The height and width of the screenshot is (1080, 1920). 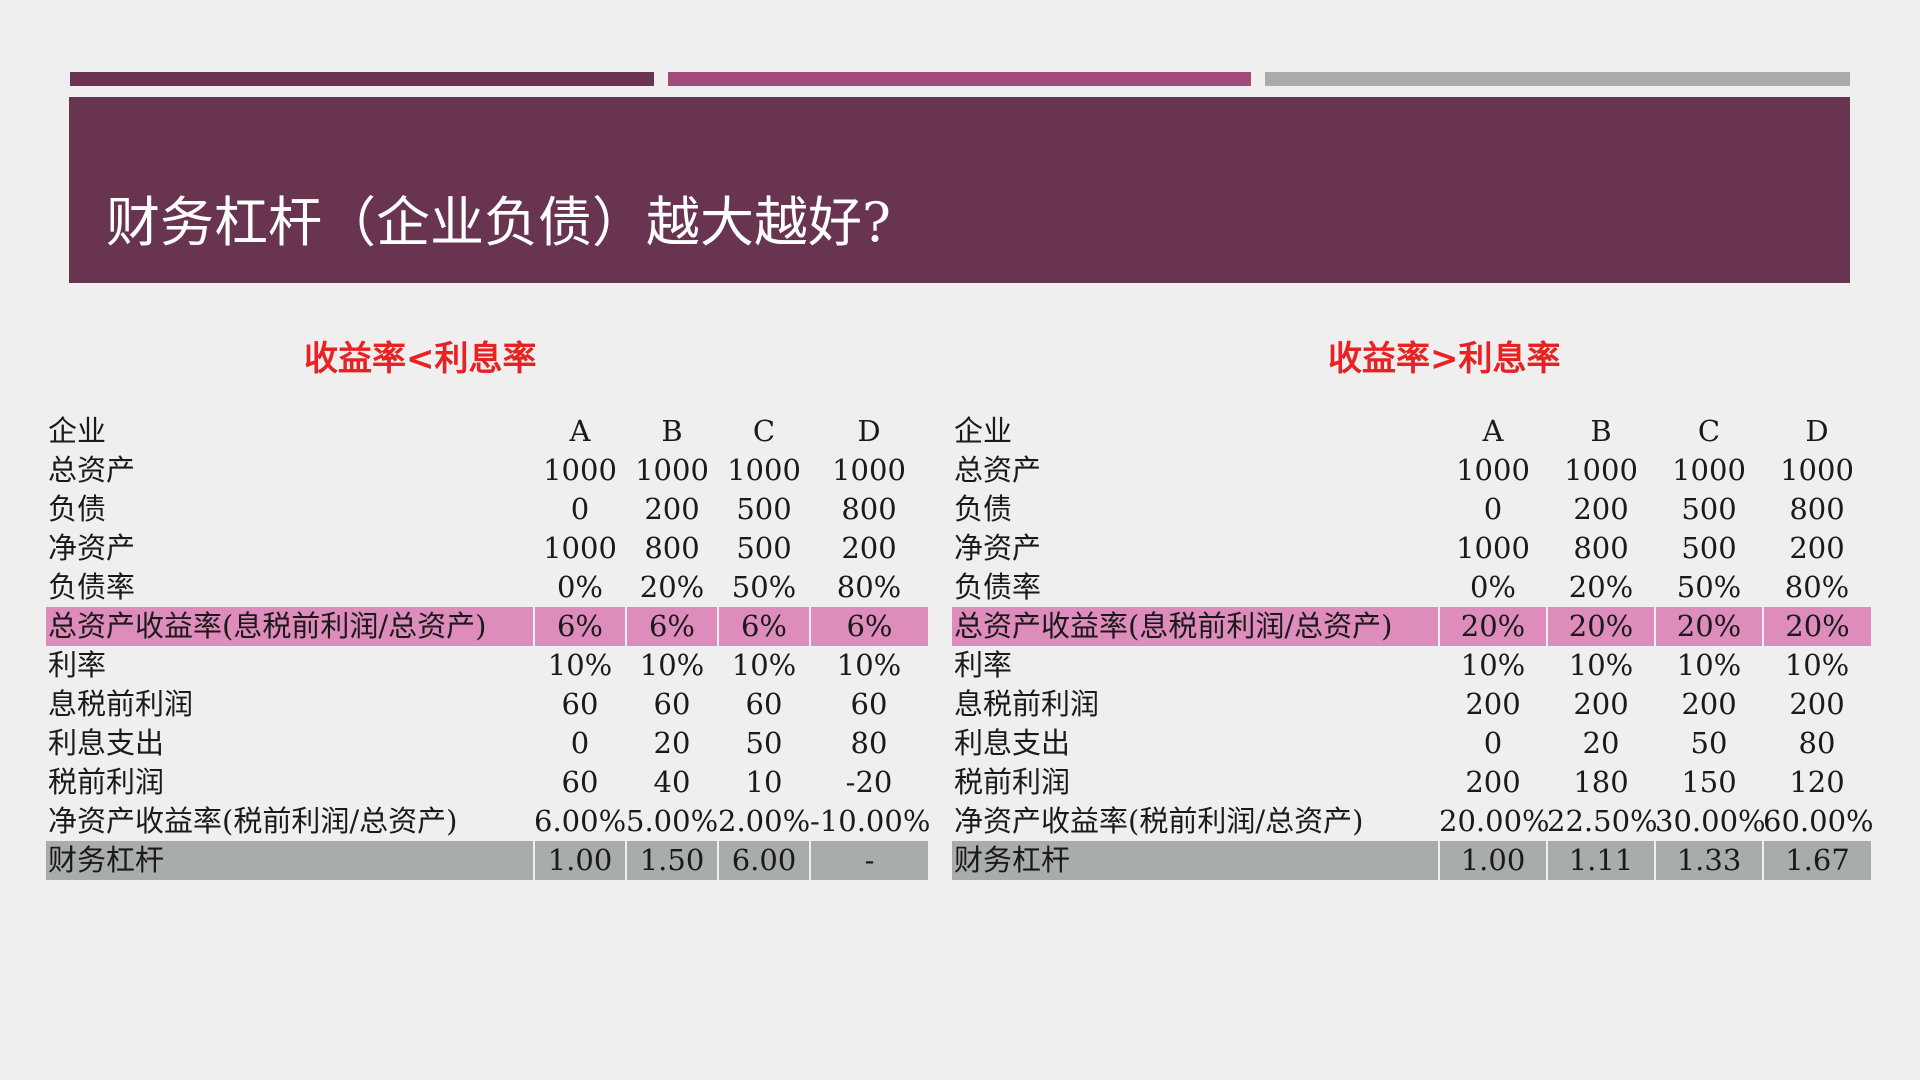 What do you see at coordinates (487, 431) in the screenshot?
I see `table-row: 企业 A B C D` at bounding box center [487, 431].